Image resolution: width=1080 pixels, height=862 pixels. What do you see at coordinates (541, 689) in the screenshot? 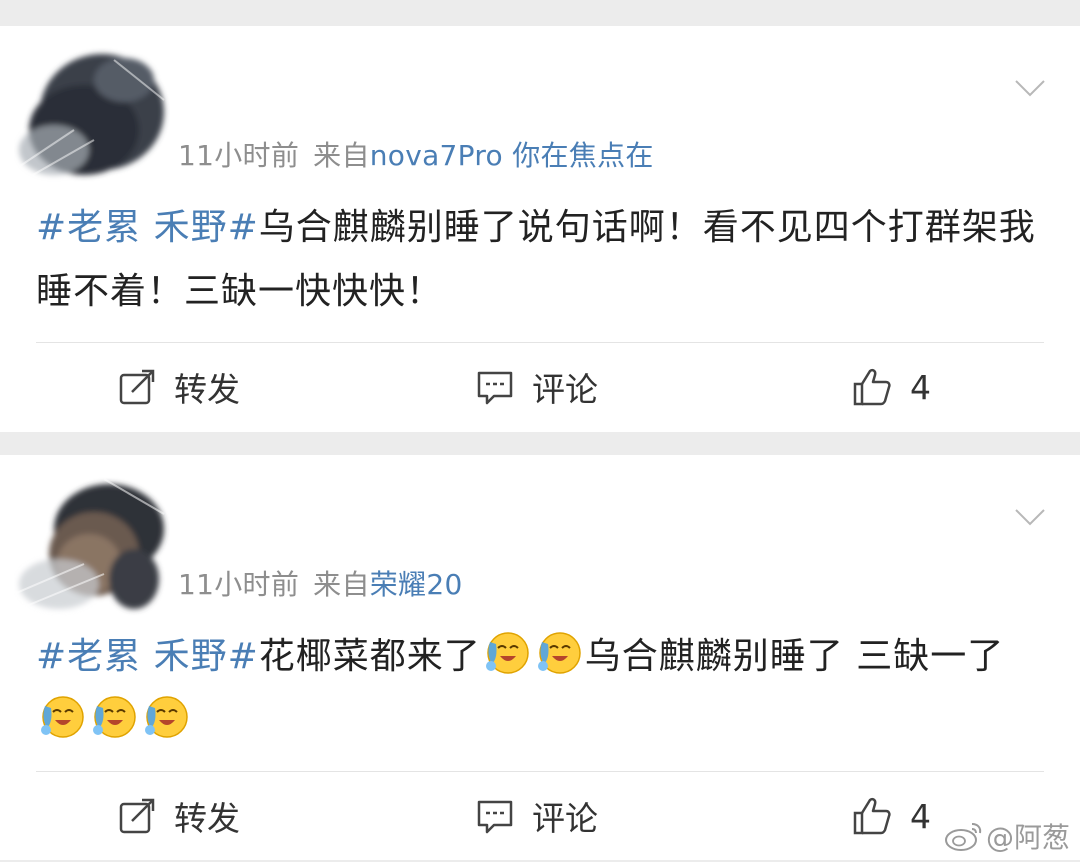
I see `post-text: #老累 禾野#花椰菜都来了 乌合麒麟别睡了 三缺一了` at bounding box center [541, 689].